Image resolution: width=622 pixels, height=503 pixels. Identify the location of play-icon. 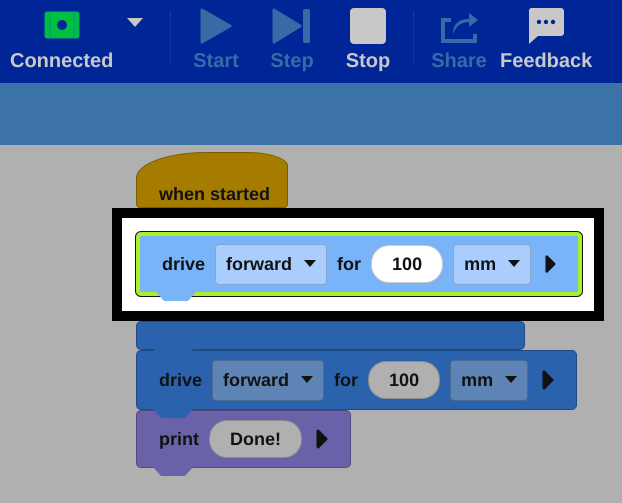
(216, 26).